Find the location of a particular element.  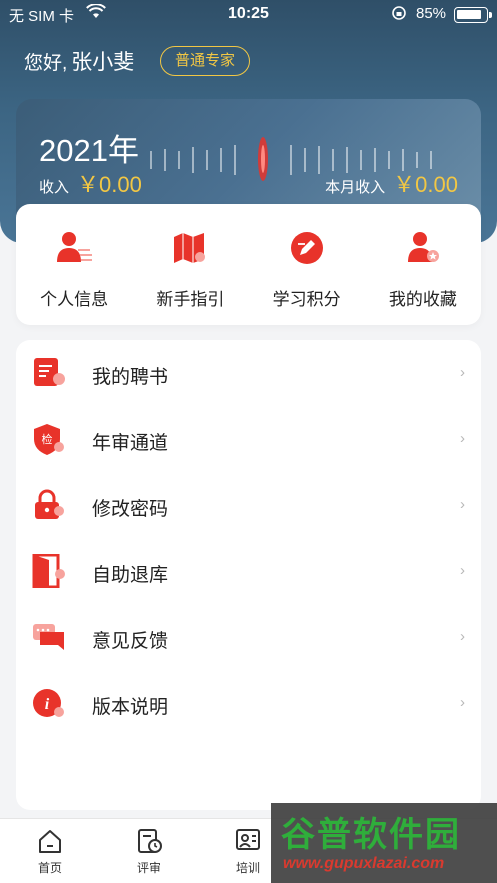

info-icon: i is located at coordinates (48, 703).